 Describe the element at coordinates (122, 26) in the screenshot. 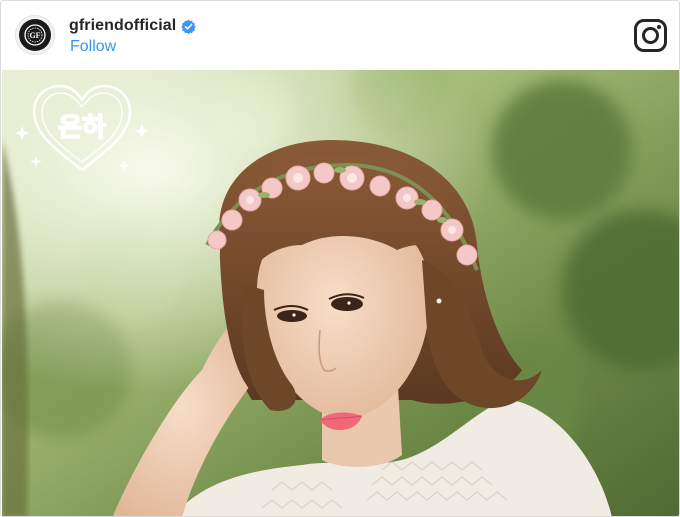

I see `username: gfriendofficial` at that location.